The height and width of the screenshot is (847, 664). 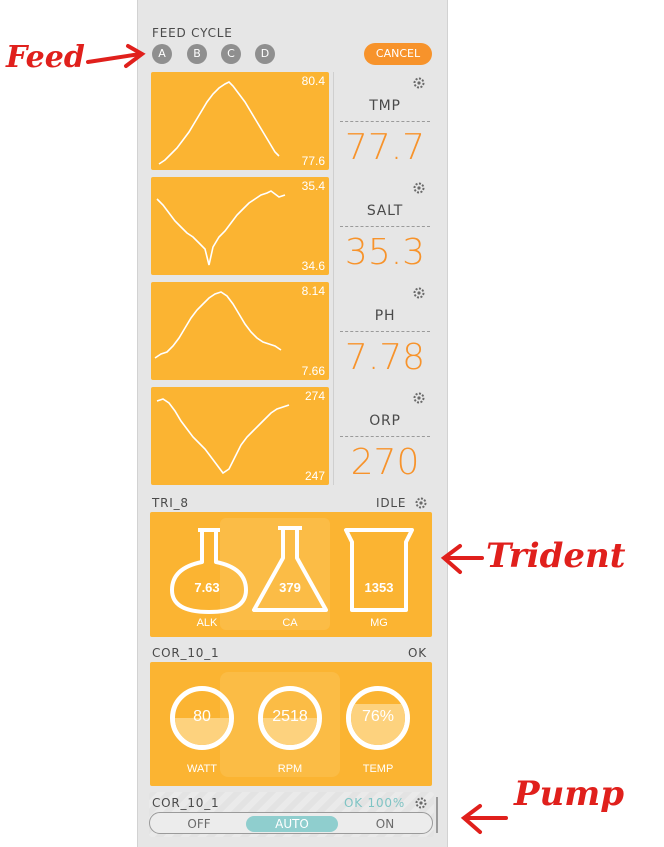 I want to click on orp-divider, so click(x=385, y=436).